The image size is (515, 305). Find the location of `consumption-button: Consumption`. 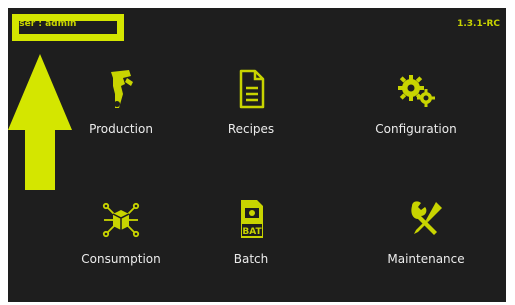

consumption-button: Consumption is located at coordinates (121, 238).